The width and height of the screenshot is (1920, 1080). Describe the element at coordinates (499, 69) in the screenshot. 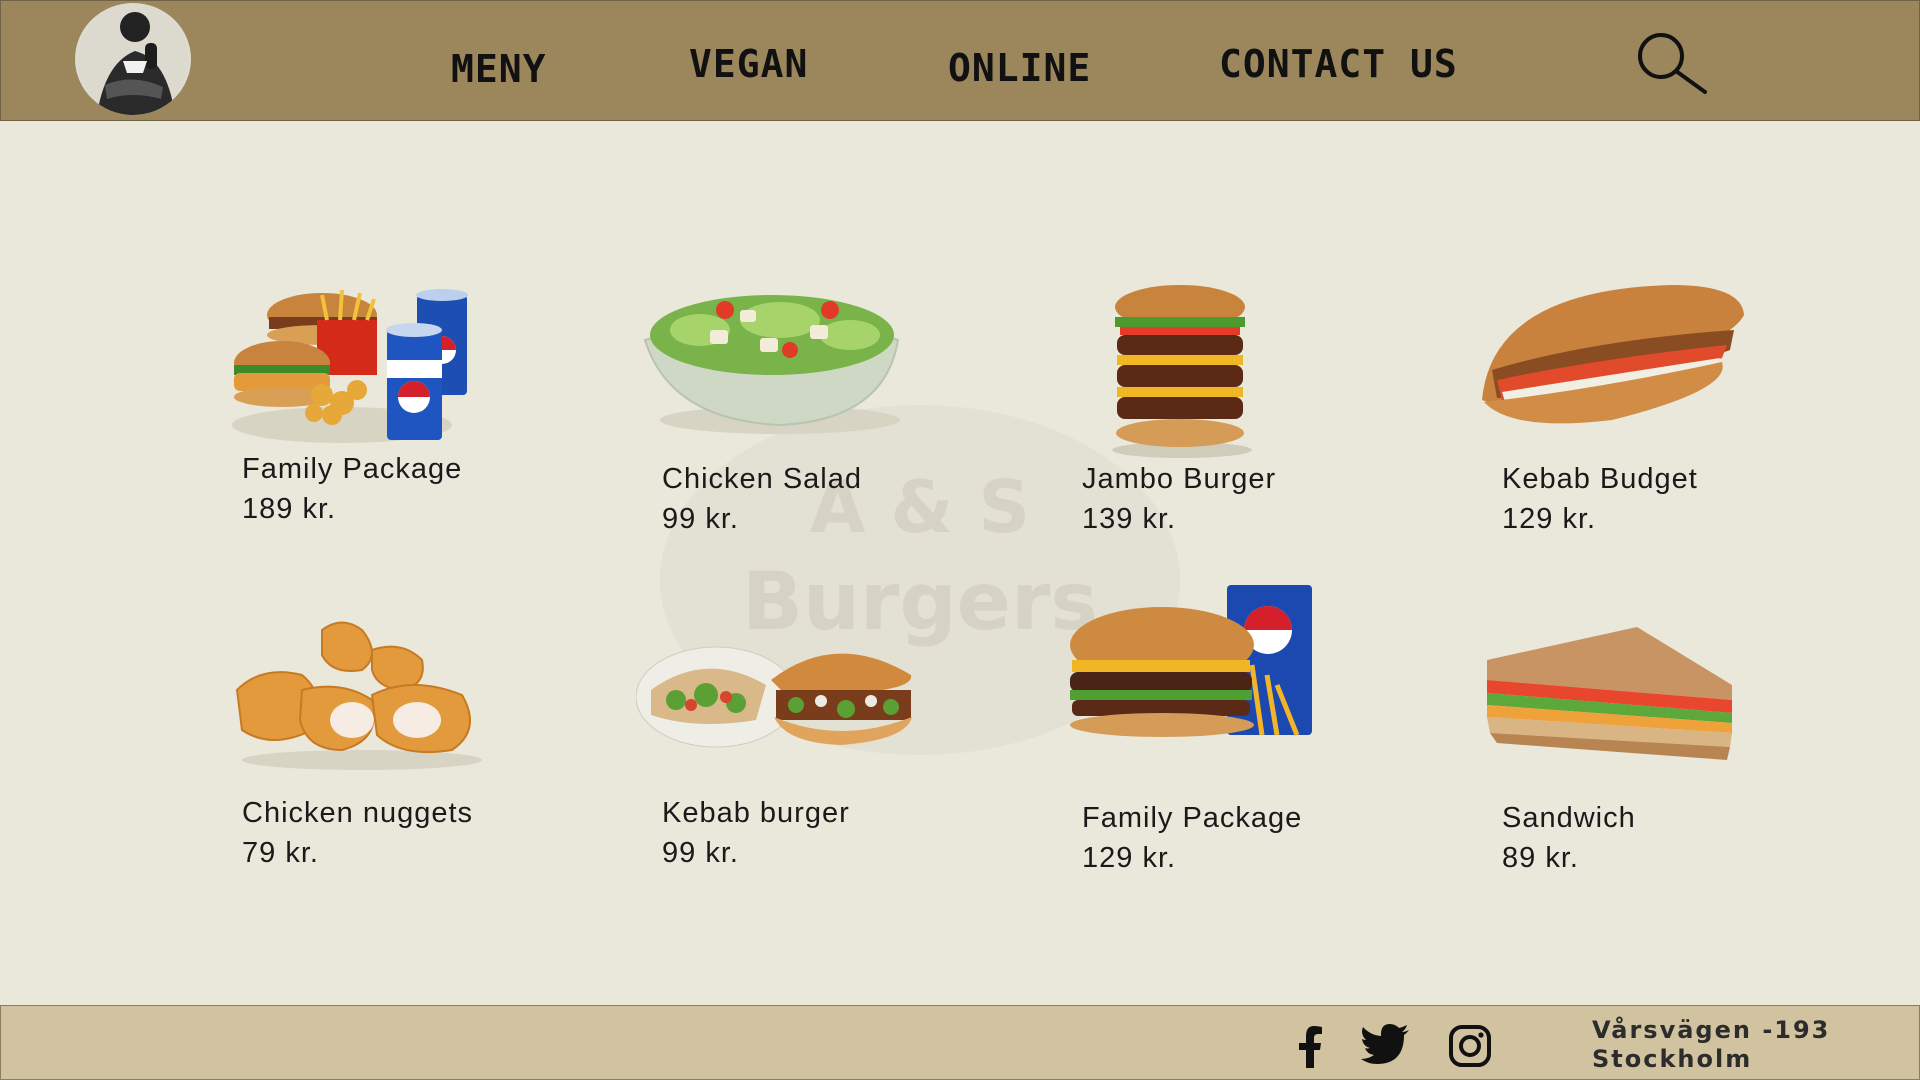

I see `nav-meny: MENY` at that location.